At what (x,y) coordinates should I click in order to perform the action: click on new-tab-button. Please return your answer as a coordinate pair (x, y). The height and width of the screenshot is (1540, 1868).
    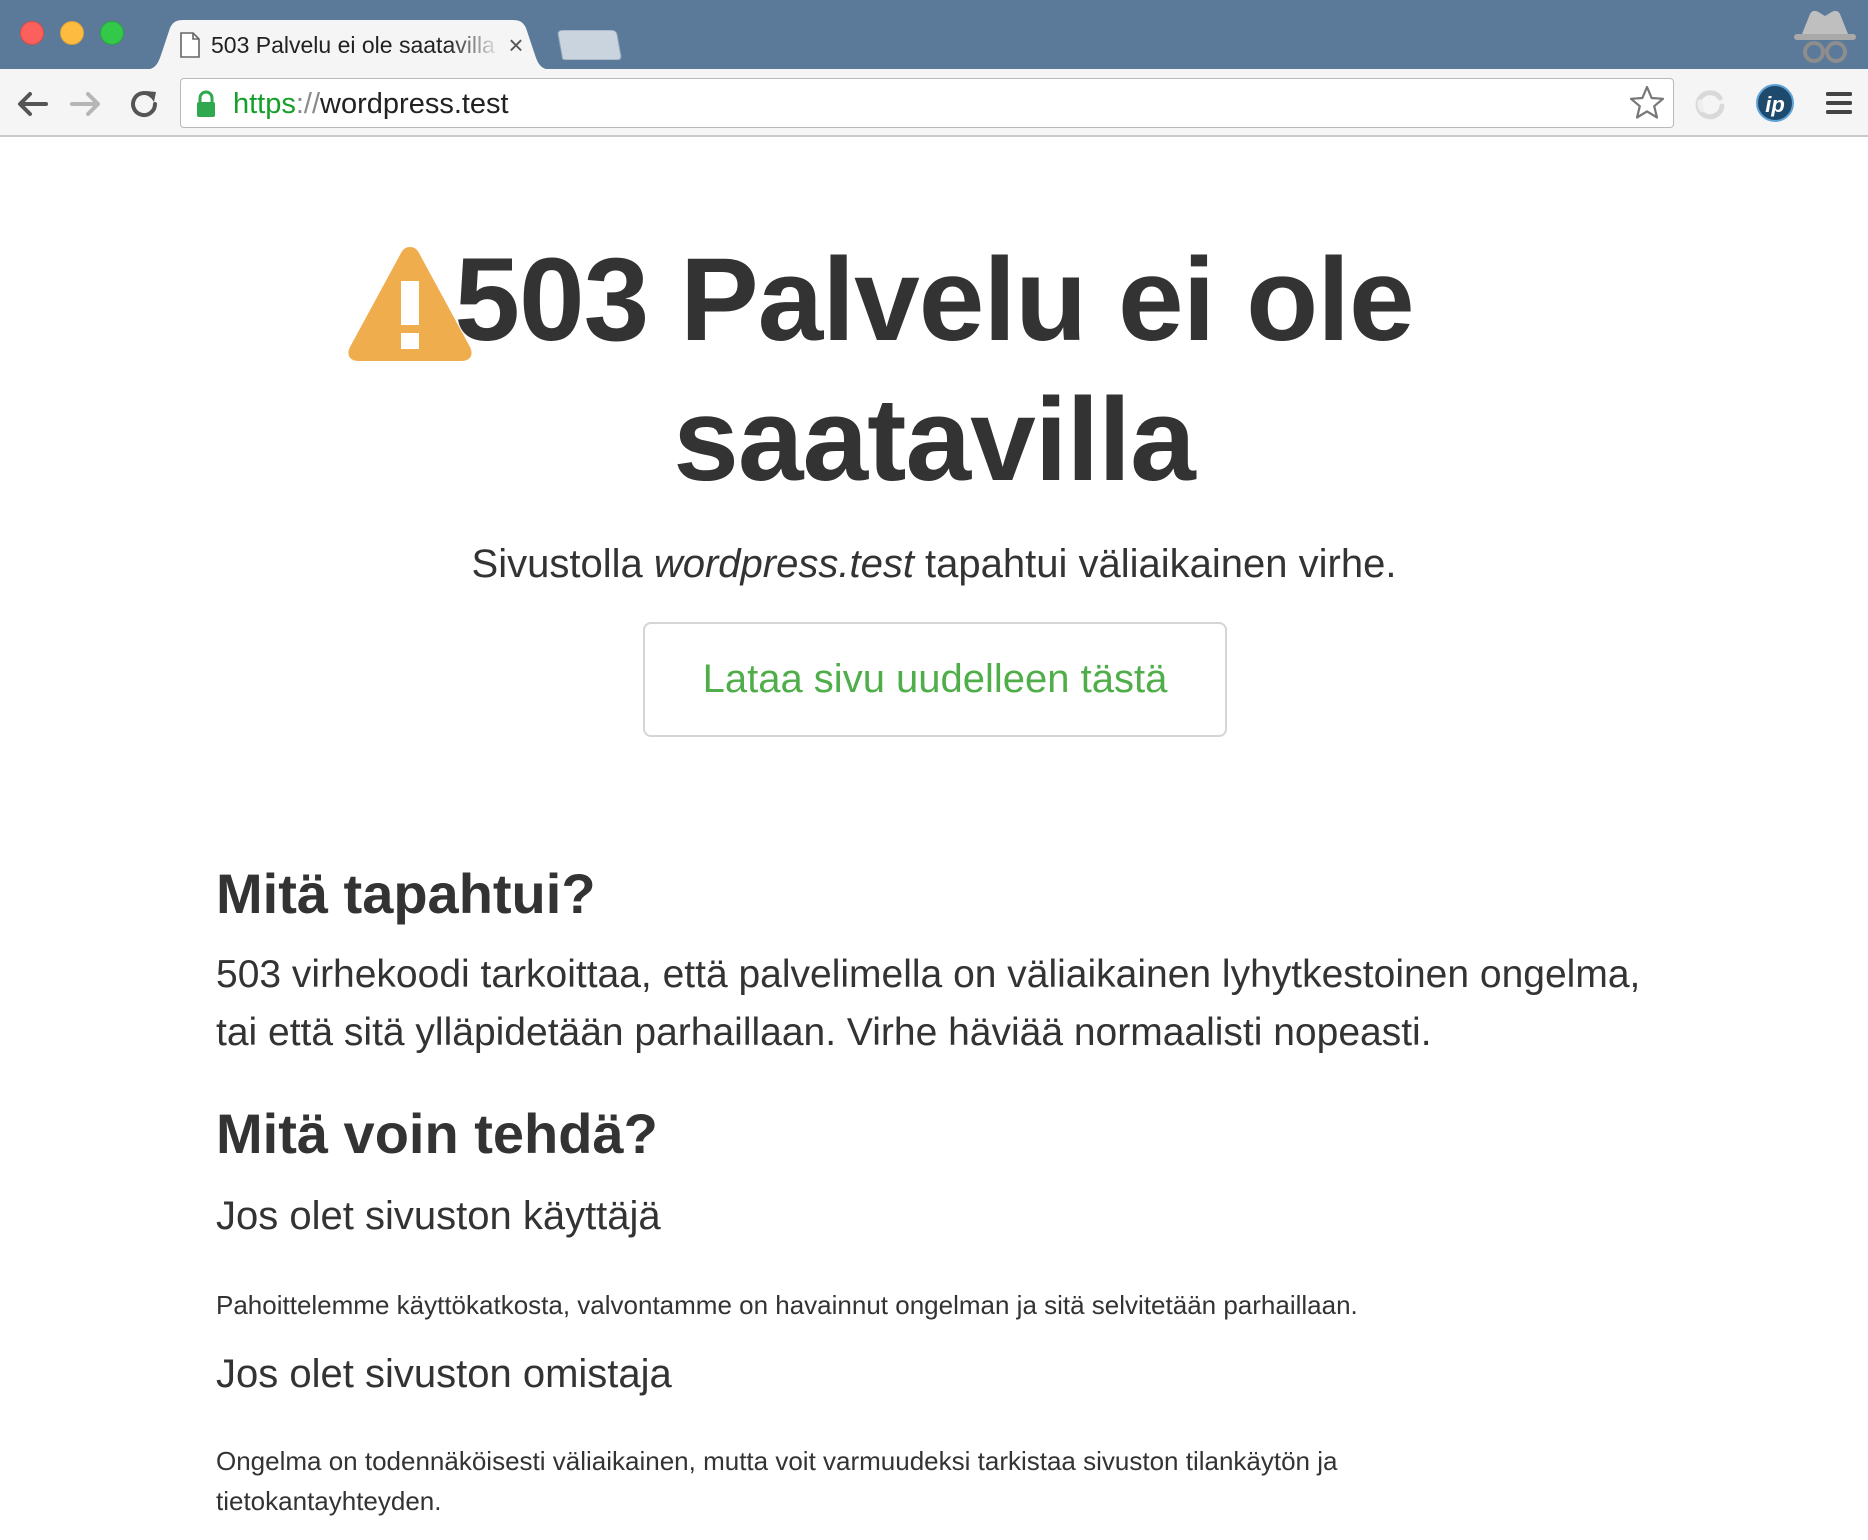
    Looking at the image, I should click on (589, 45).